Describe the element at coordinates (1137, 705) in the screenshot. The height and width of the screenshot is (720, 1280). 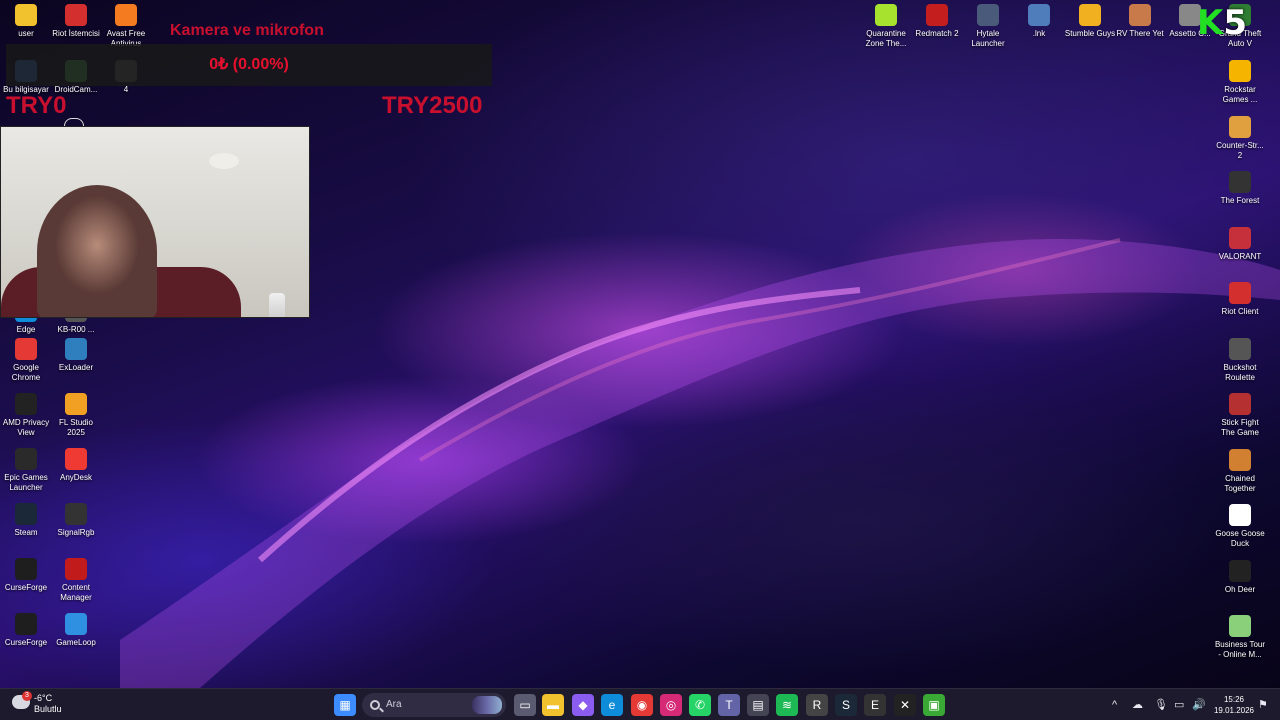
I see `onedrive-icon: ☁` at that location.